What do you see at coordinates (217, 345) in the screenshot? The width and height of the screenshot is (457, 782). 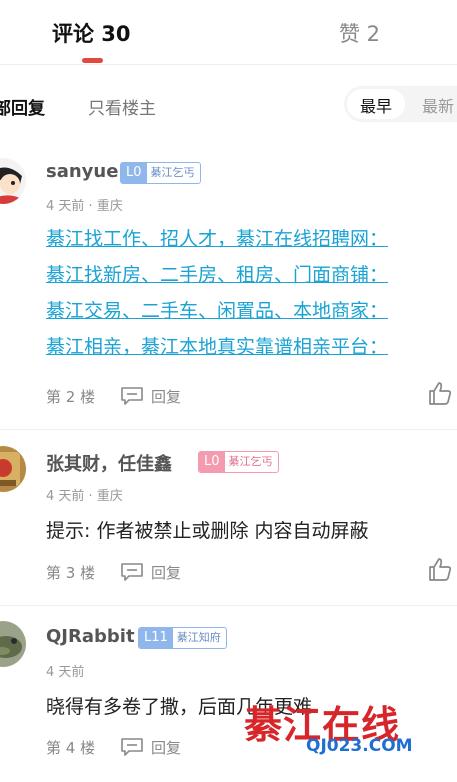 I see `comment-link: 綦江相亲，綦江本地真实靠谱相亲平台：` at bounding box center [217, 345].